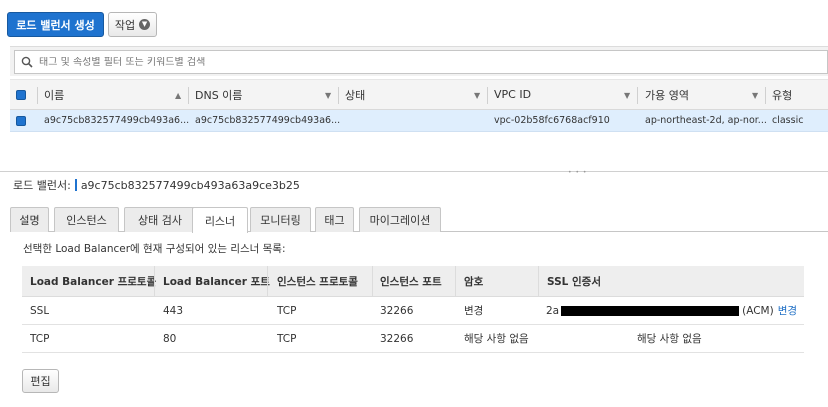 Image resolution: width=828 pixels, height=407 pixels. I want to click on cell-cipher: 해당 사항 없음, so click(496, 339).